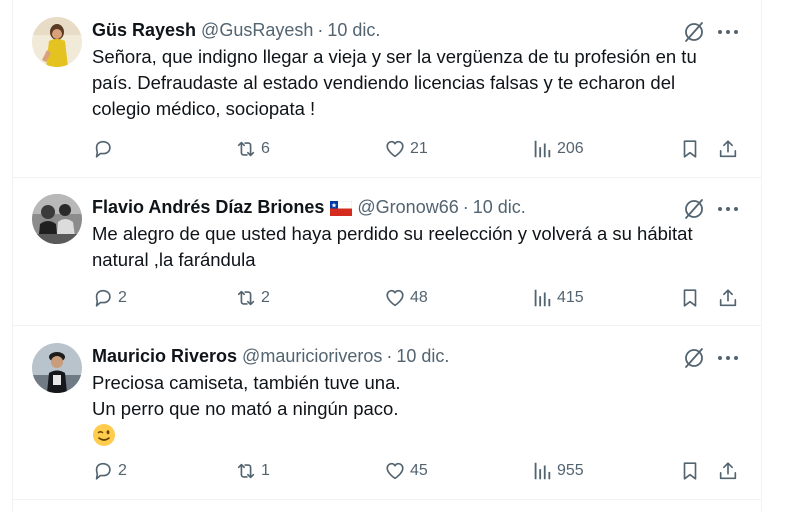 Image resolution: width=785 pixels, height=512 pixels. Describe the element at coordinates (419, 297) in the screenshot. I see `like-count: 48` at that location.